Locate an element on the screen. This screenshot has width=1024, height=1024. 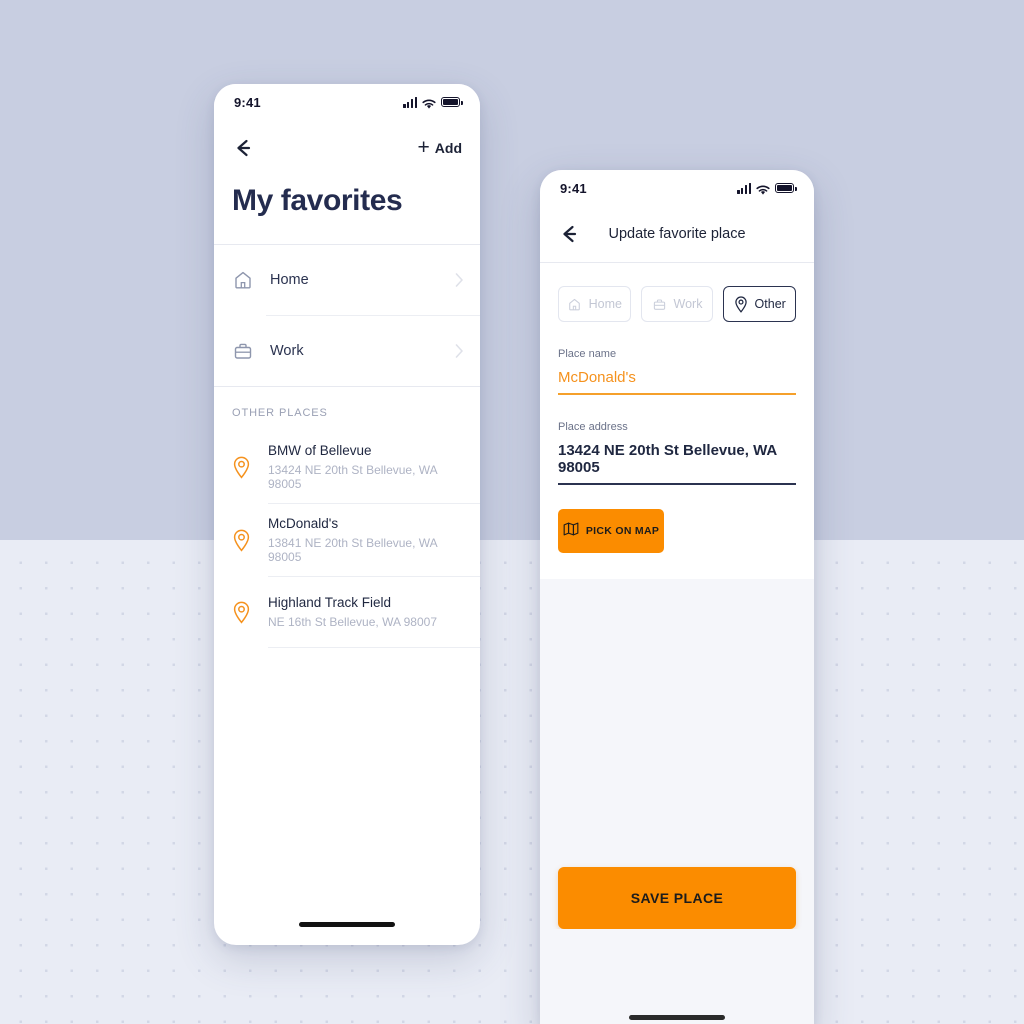
place-name: BMW of Bellevue is located at coordinates (320, 450).